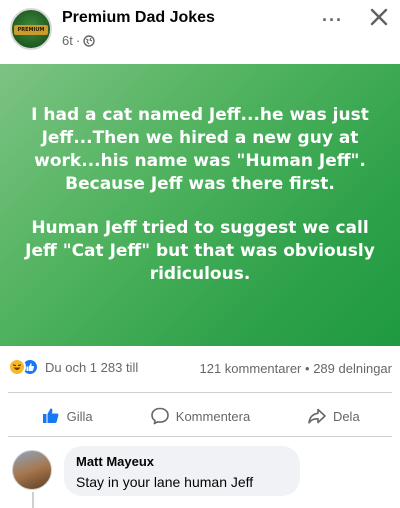  Describe the element at coordinates (33, 500) in the screenshot. I see `thread-line` at that location.